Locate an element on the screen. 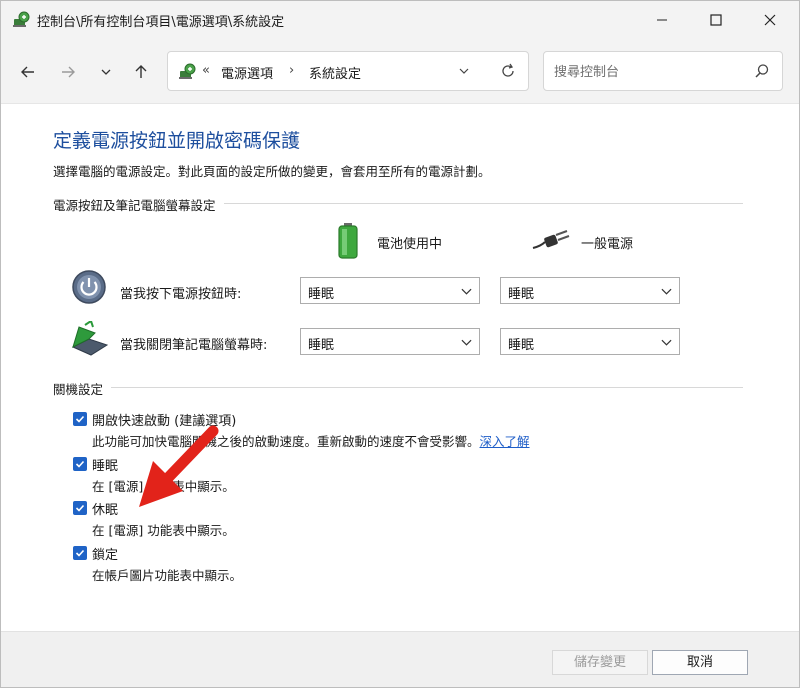 Image resolution: width=800 pixels, height=688 pixels. power-button-action-label: 當我按下電源按鈕時: is located at coordinates (181, 294).